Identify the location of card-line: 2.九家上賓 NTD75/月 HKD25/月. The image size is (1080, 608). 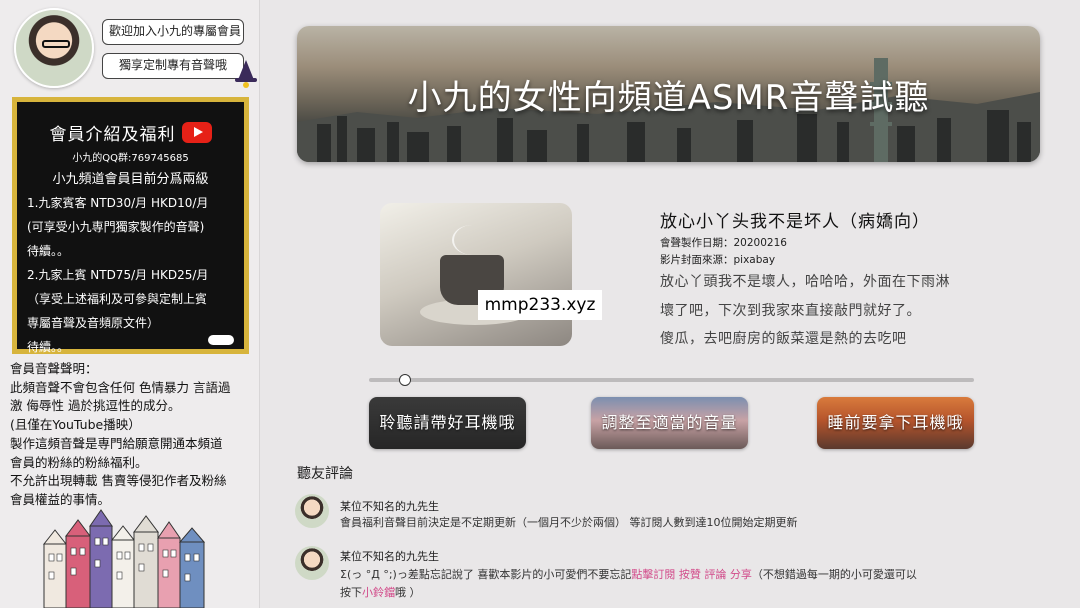
(118, 275).